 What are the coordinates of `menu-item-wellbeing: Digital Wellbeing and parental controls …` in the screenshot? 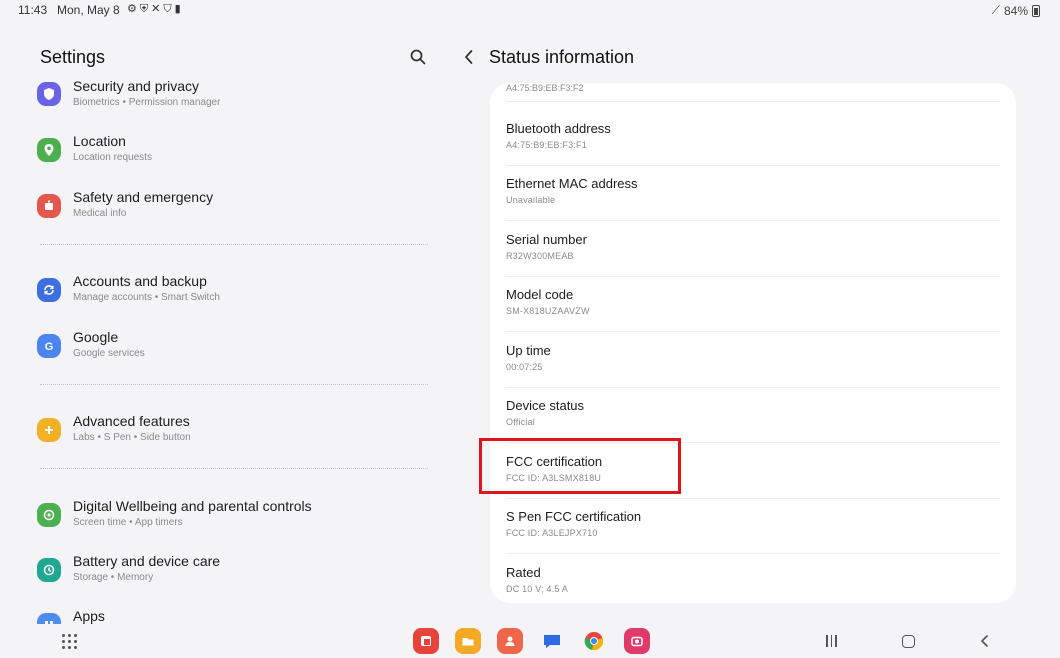 It's located at (234, 521).